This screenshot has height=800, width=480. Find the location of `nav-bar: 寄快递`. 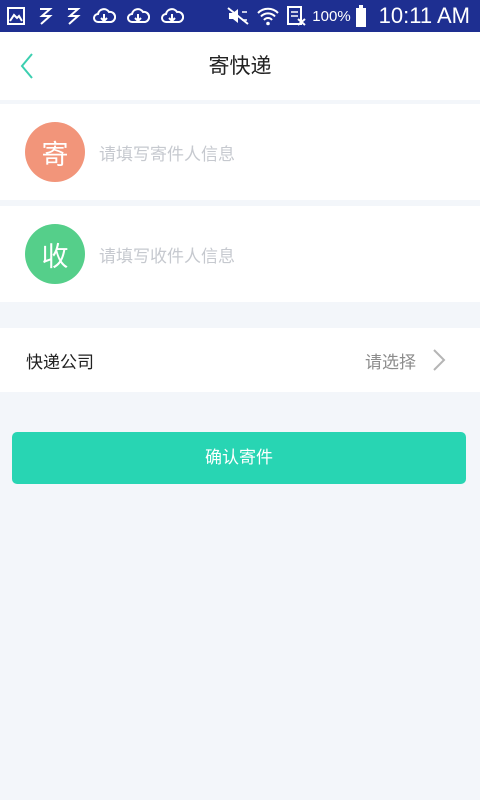

nav-bar: 寄快递 is located at coordinates (240, 66).